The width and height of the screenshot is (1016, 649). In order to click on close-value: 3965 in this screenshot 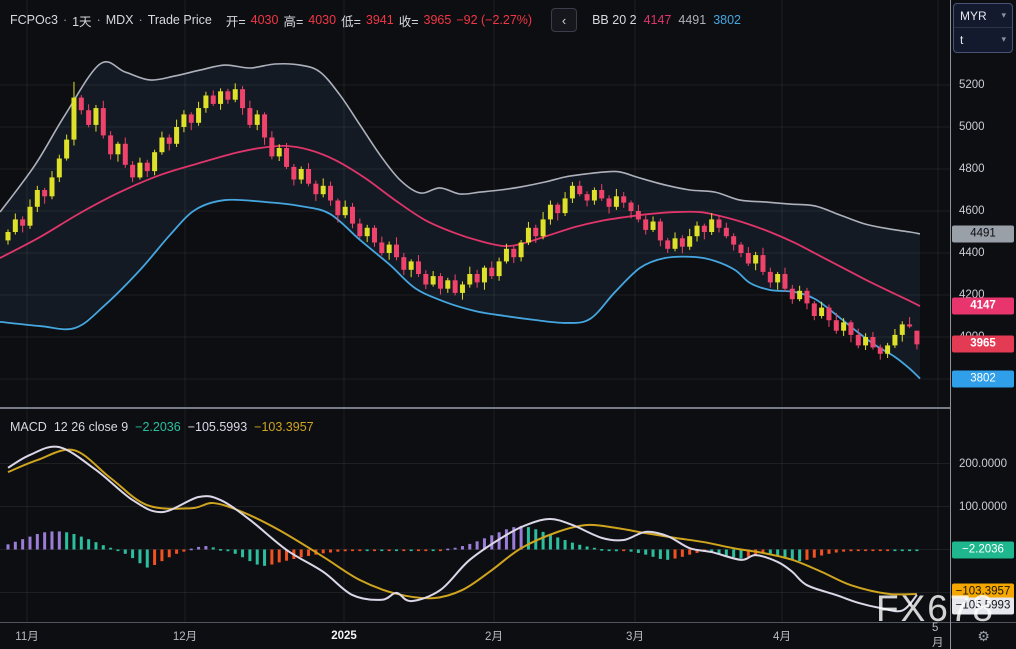, I will do `click(437, 20)`.